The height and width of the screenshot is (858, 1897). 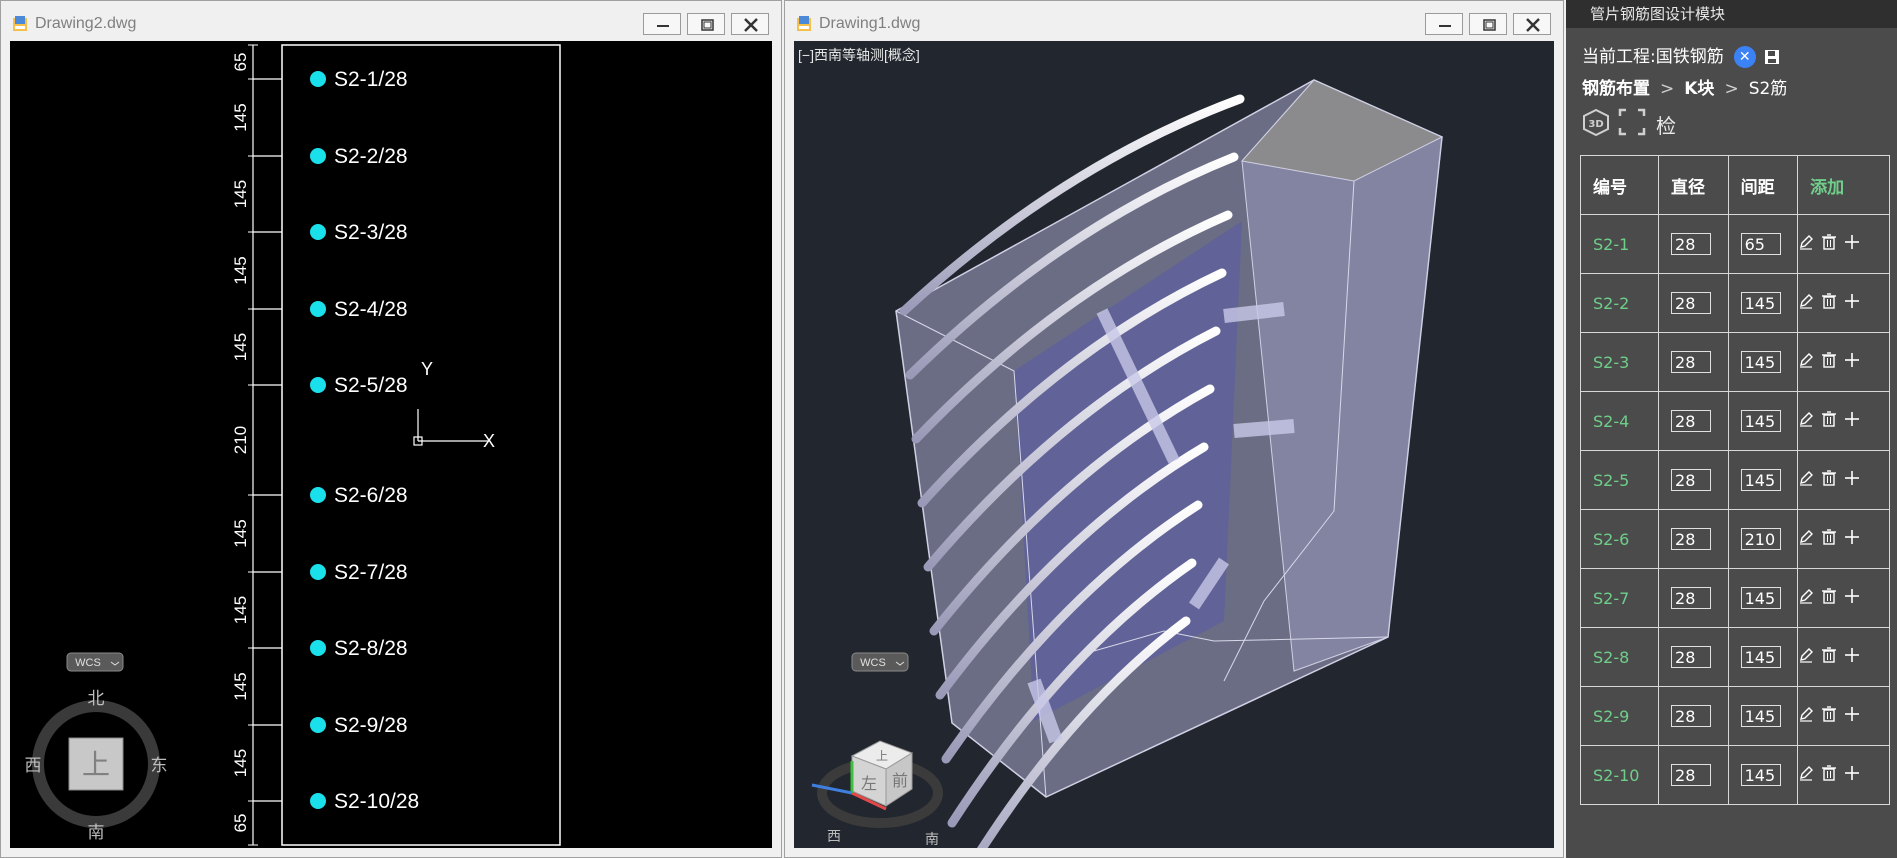 I want to click on close-button, so click(x=750, y=24).